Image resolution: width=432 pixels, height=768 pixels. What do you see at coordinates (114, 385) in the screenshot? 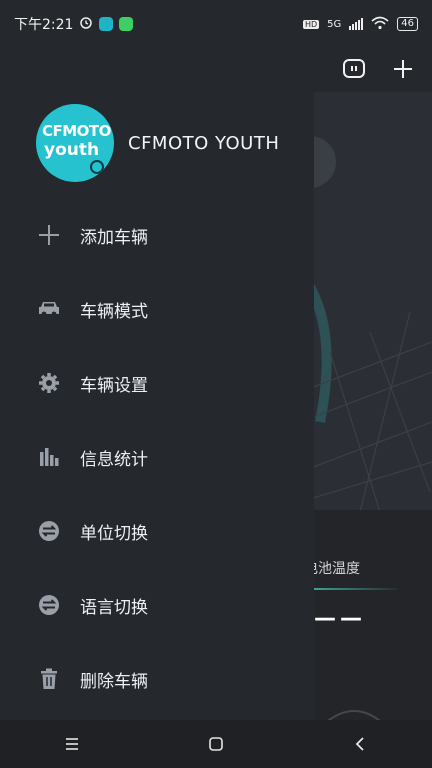
I see `menu-label: 车辆设置` at bounding box center [114, 385].